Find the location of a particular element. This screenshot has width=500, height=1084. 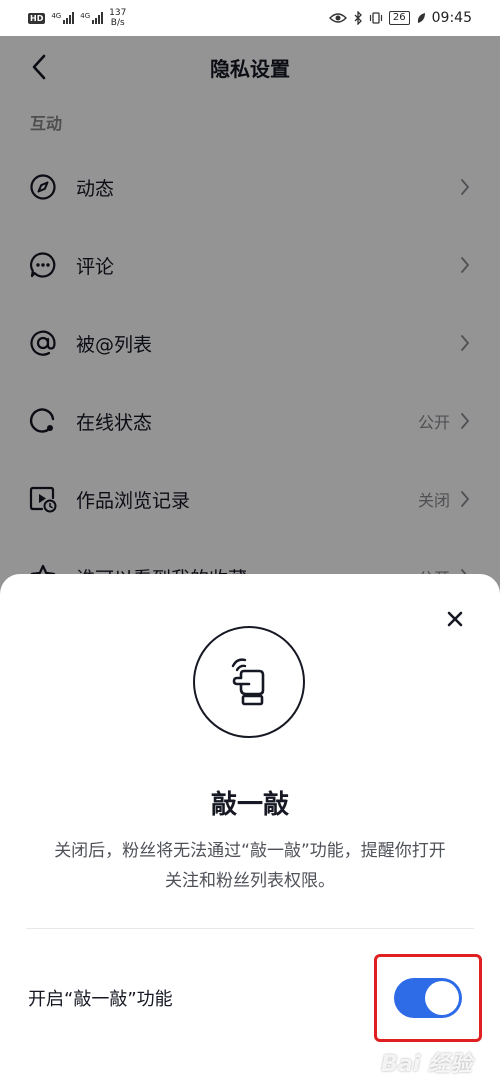

hd-badge: HD is located at coordinates (37, 18).